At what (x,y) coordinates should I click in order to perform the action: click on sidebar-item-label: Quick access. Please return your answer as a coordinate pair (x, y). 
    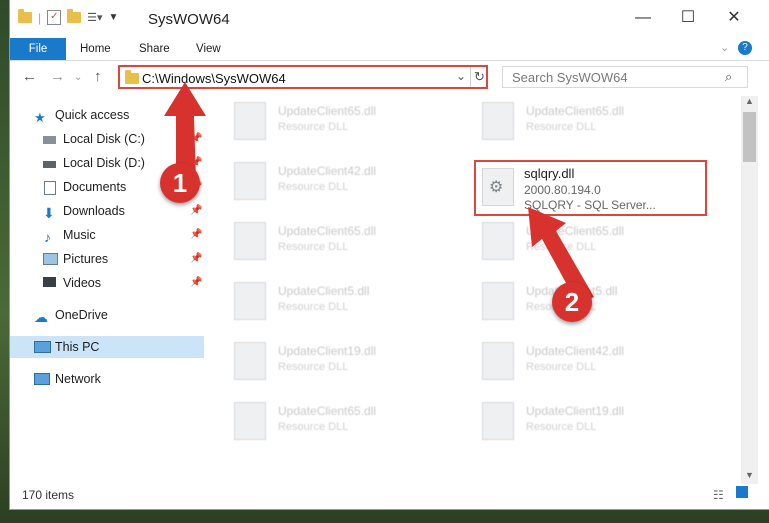
    Looking at the image, I should click on (92, 115).